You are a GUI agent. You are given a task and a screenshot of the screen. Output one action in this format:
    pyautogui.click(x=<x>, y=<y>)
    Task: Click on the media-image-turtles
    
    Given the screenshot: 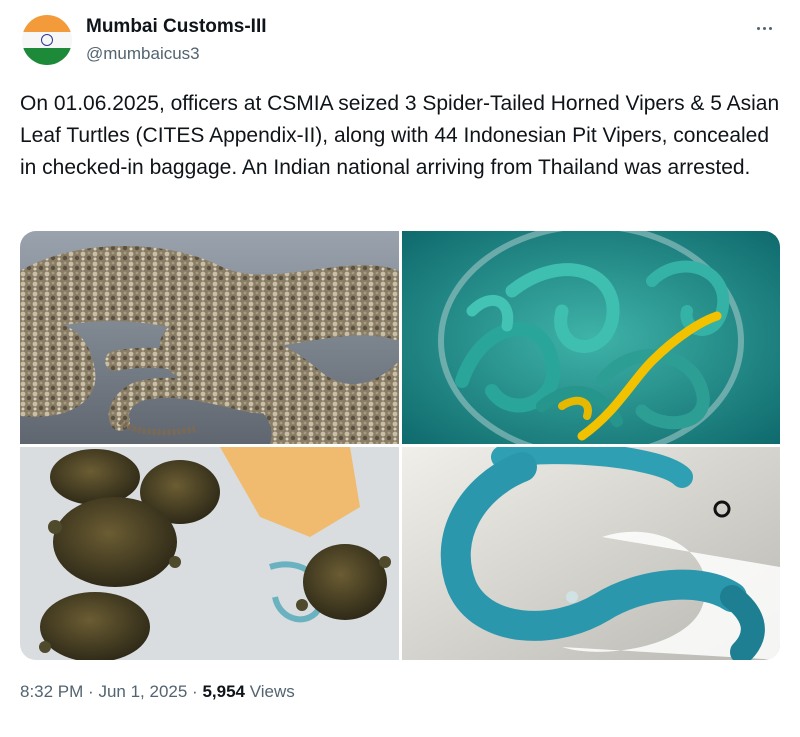 What is the action you would take?
    pyautogui.click(x=209, y=553)
    